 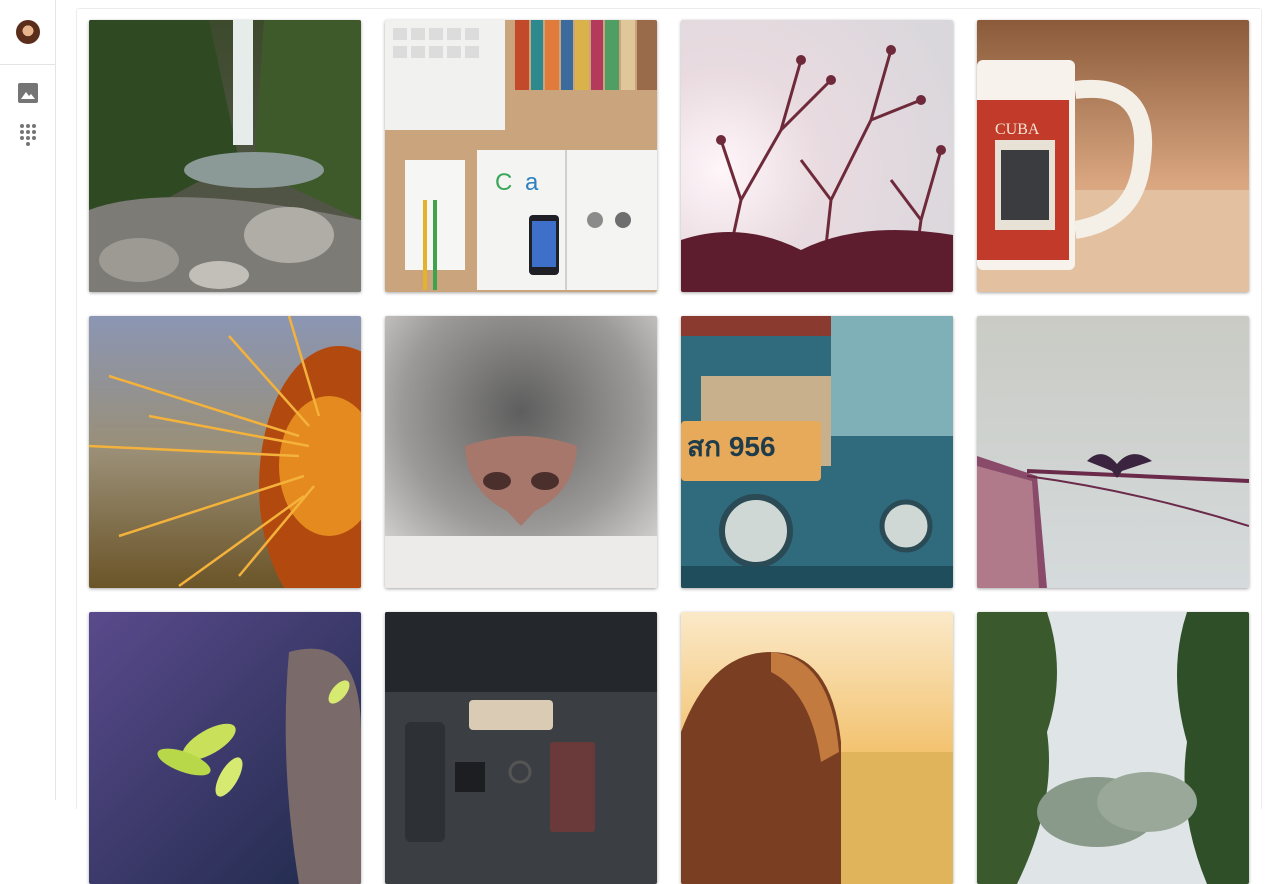 I want to click on svg-text: C, so click(x=503, y=182).